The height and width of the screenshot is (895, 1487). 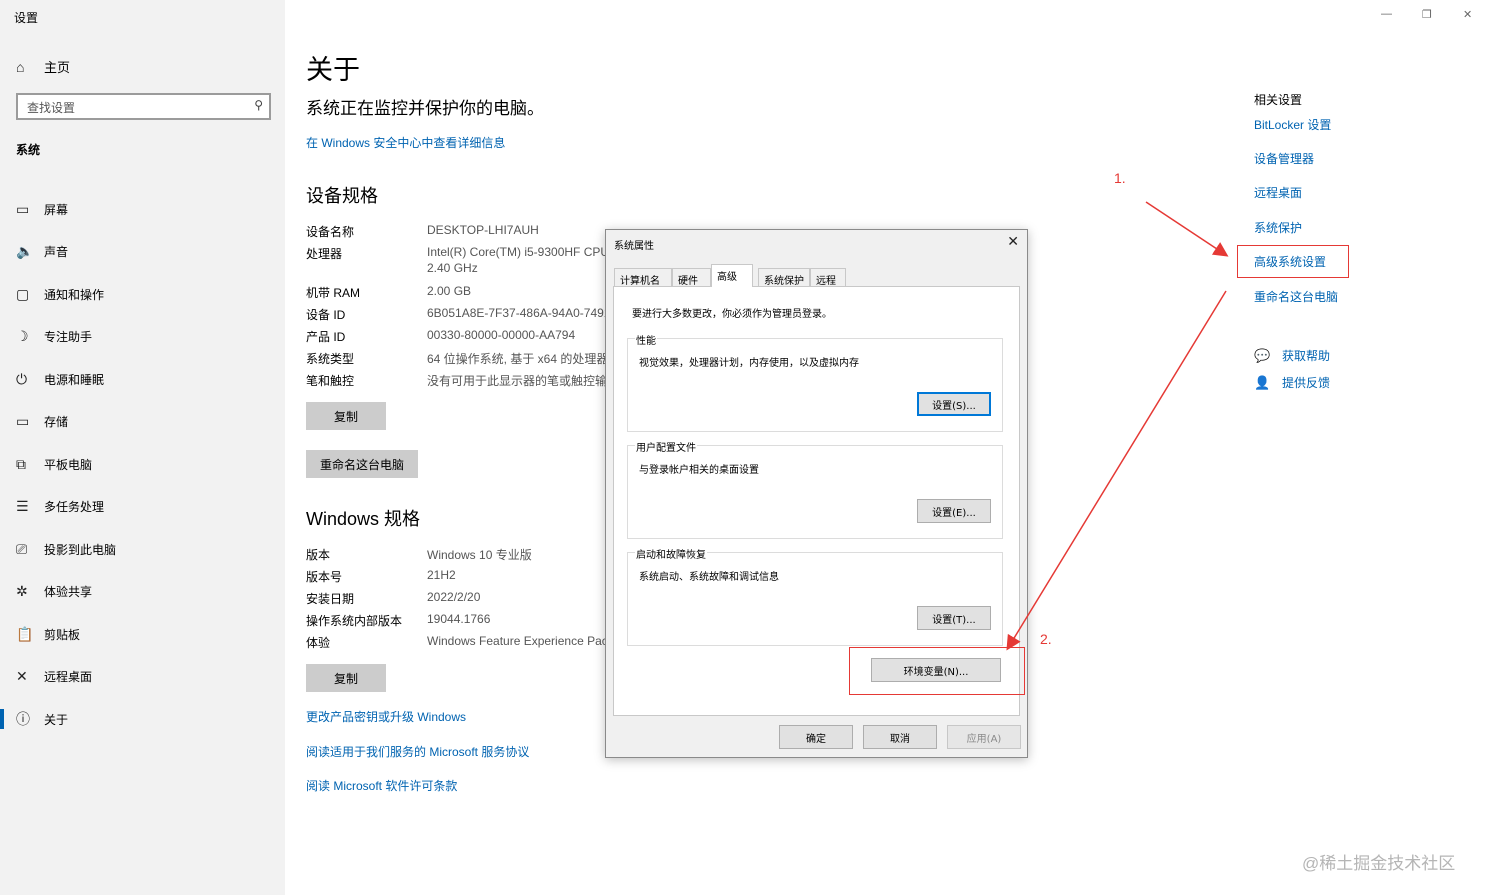 What do you see at coordinates (146, 634) in the screenshot?
I see `sidebar-item: 📋 剪贴板` at bounding box center [146, 634].